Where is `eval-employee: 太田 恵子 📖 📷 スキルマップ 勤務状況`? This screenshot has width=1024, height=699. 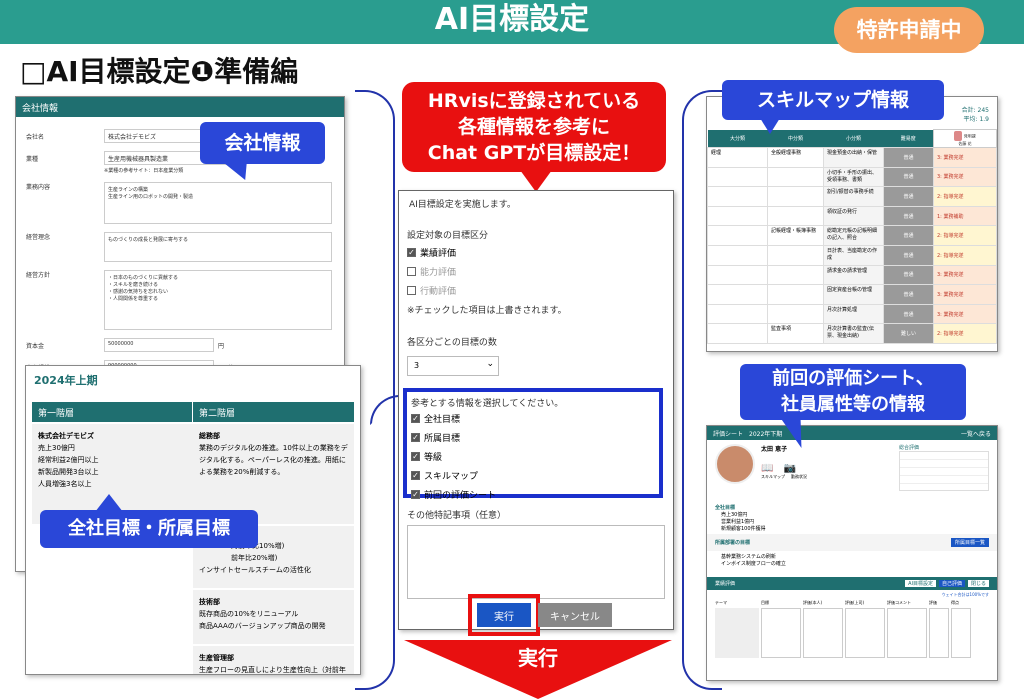 eval-employee: 太田 恵子 📖 📷 スキルマップ 勤務状況 is located at coordinates (784, 463).